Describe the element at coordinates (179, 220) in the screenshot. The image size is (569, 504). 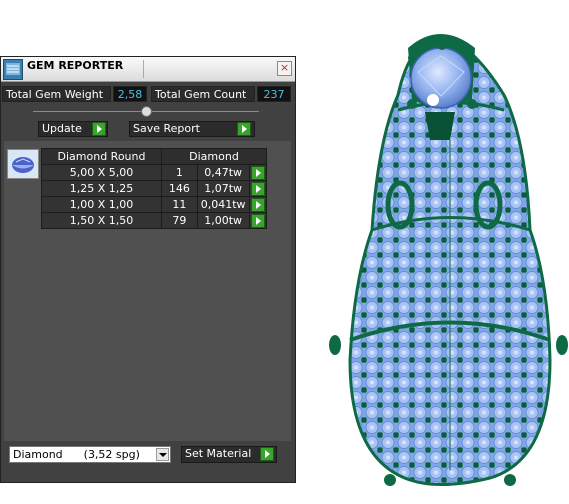
I see `gem-count-cell: 79` at that location.